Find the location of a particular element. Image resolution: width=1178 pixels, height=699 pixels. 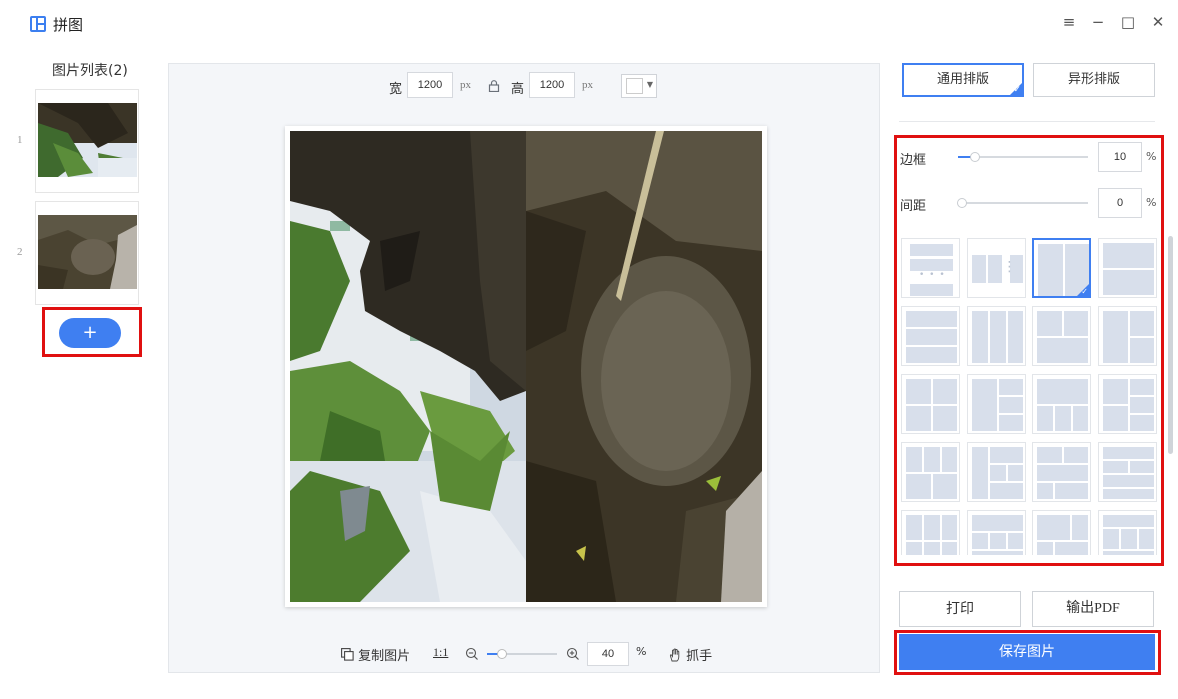

add-image-button: + is located at coordinates (90, 333).